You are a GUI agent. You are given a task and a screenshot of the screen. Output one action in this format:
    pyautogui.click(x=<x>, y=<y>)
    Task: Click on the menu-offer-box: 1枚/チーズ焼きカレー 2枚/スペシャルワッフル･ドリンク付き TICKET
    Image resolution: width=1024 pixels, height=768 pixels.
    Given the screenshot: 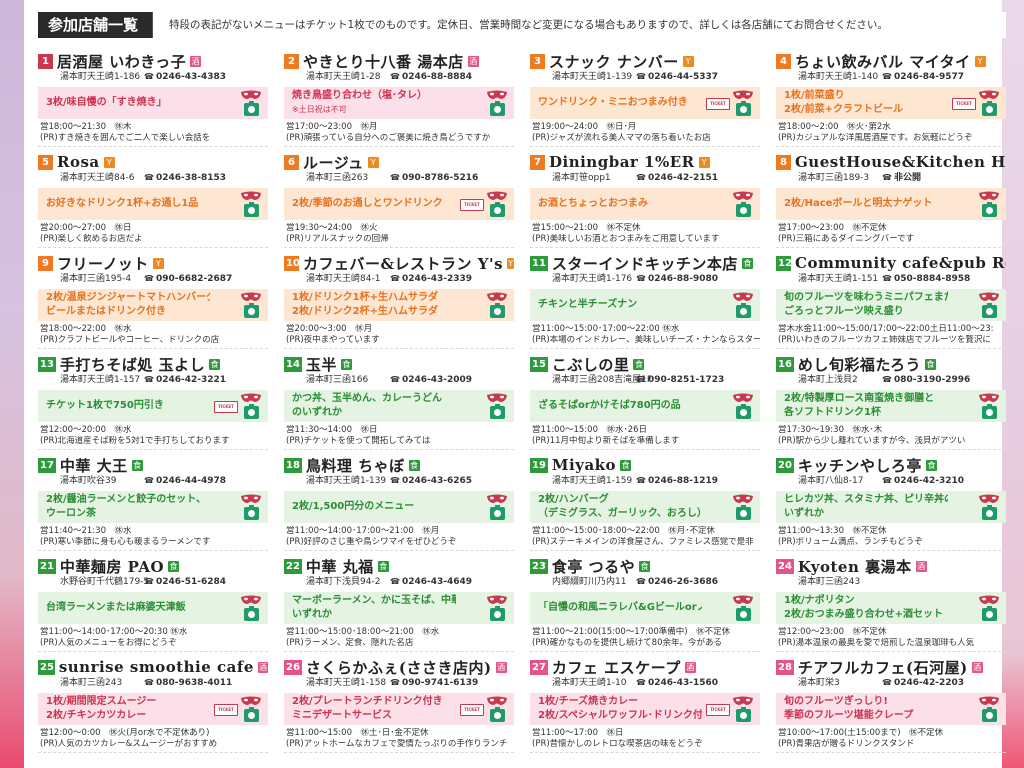 What is the action you would take?
    pyautogui.click(x=645, y=709)
    